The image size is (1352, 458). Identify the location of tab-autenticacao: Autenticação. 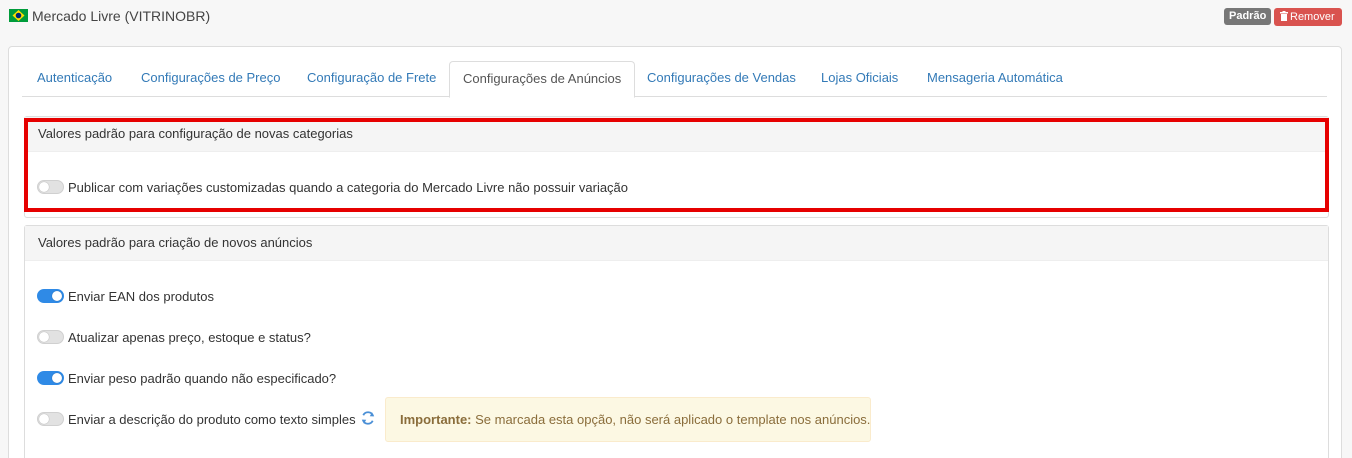
(74, 79).